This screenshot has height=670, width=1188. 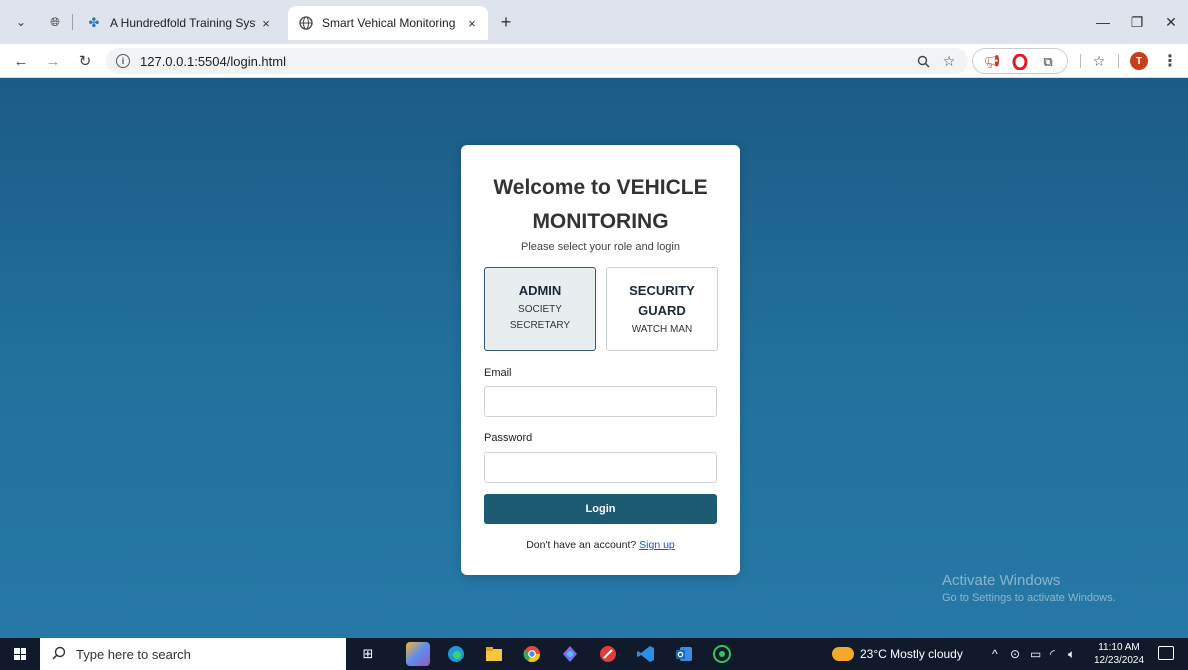 What do you see at coordinates (1103, 22) in the screenshot?
I see `minimize-icon: —` at bounding box center [1103, 22].